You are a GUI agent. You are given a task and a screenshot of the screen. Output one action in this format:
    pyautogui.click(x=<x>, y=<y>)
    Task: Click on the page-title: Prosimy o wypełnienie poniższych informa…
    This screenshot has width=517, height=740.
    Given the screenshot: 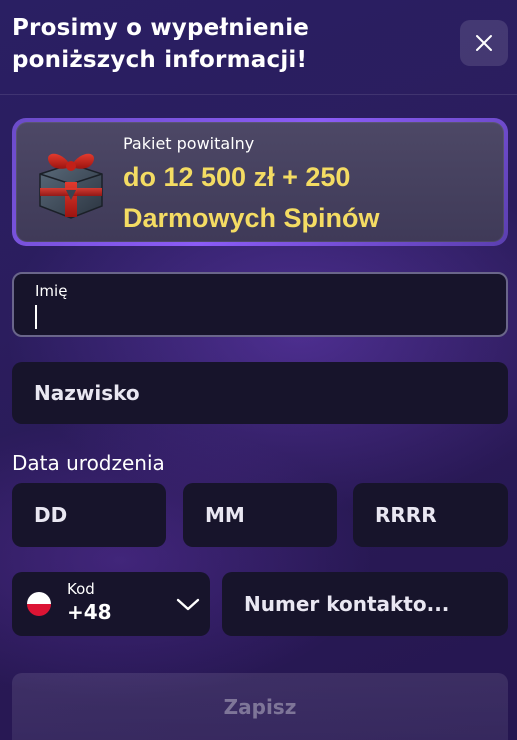 What is the action you would take?
    pyautogui.click(x=222, y=44)
    